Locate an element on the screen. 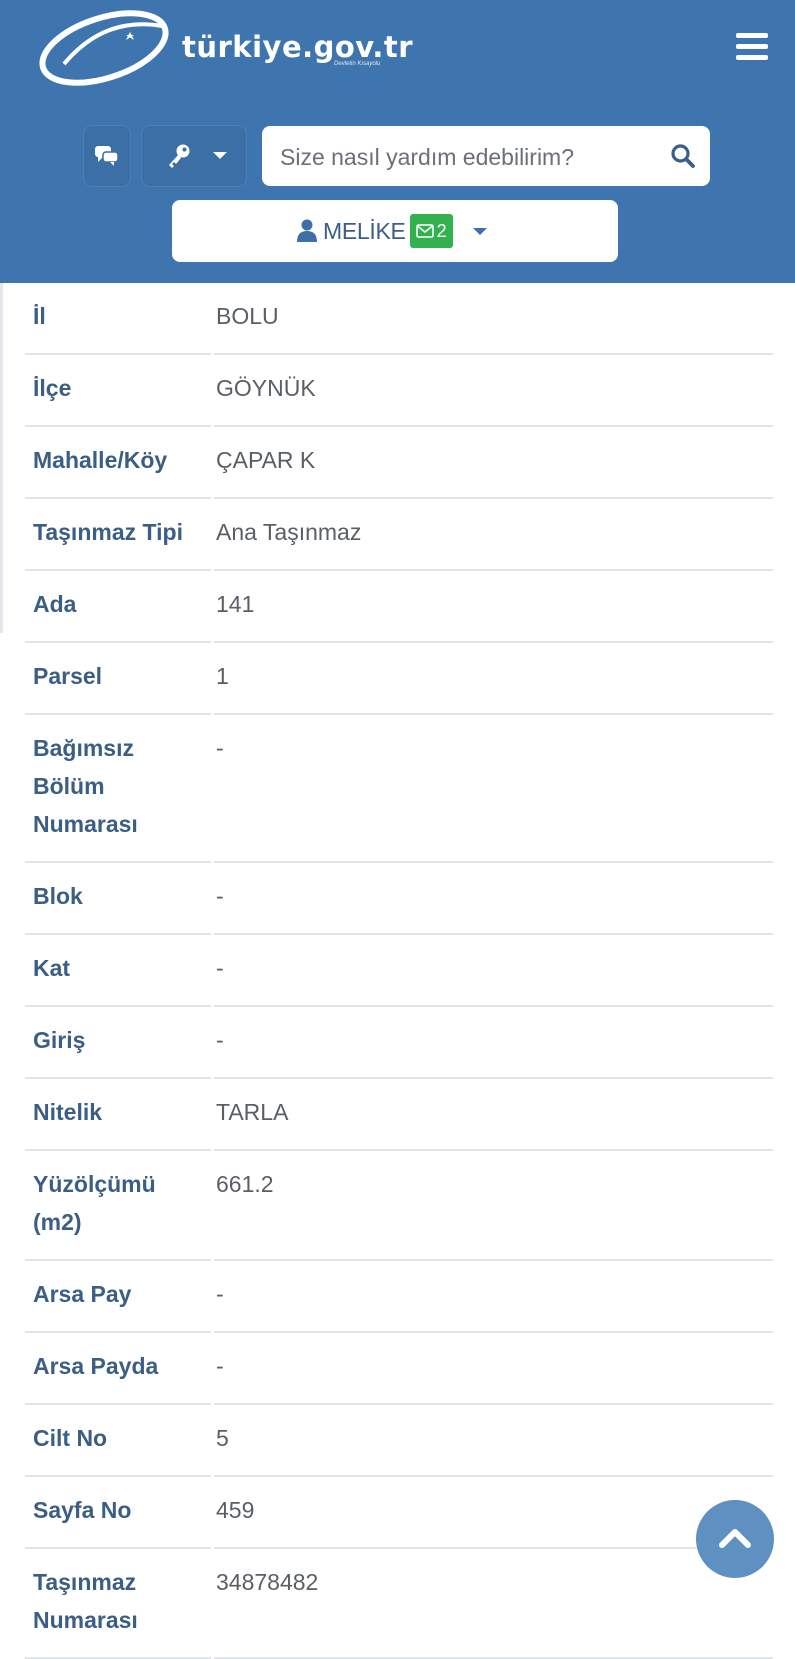 The height and width of the screenshot is (1659, 795). detail-label: Ada is located at coordinates (55, 604).